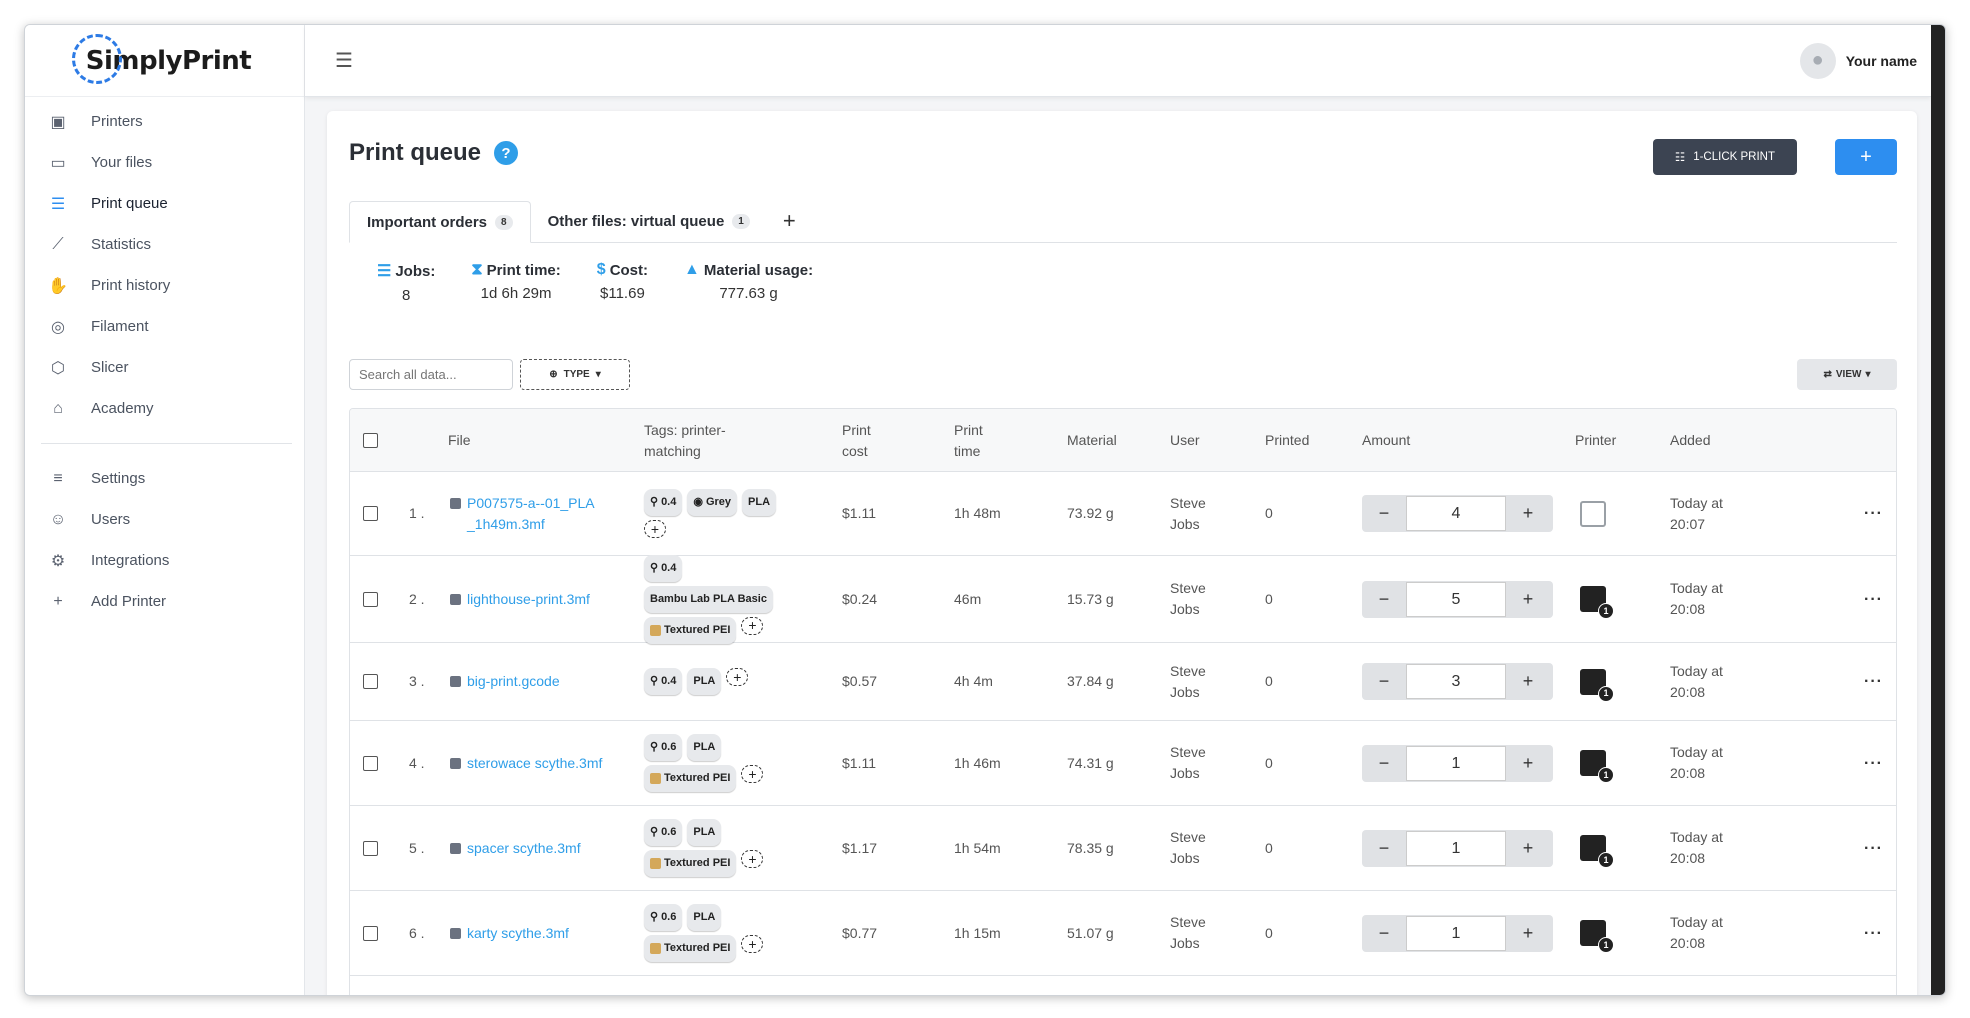 The width and height of the screenshot is (1970, 1018). What do you see at coordinates (1386, 440) in the screenshot?
I see `header-amount: Amount` at bounding box center [1386, 440].